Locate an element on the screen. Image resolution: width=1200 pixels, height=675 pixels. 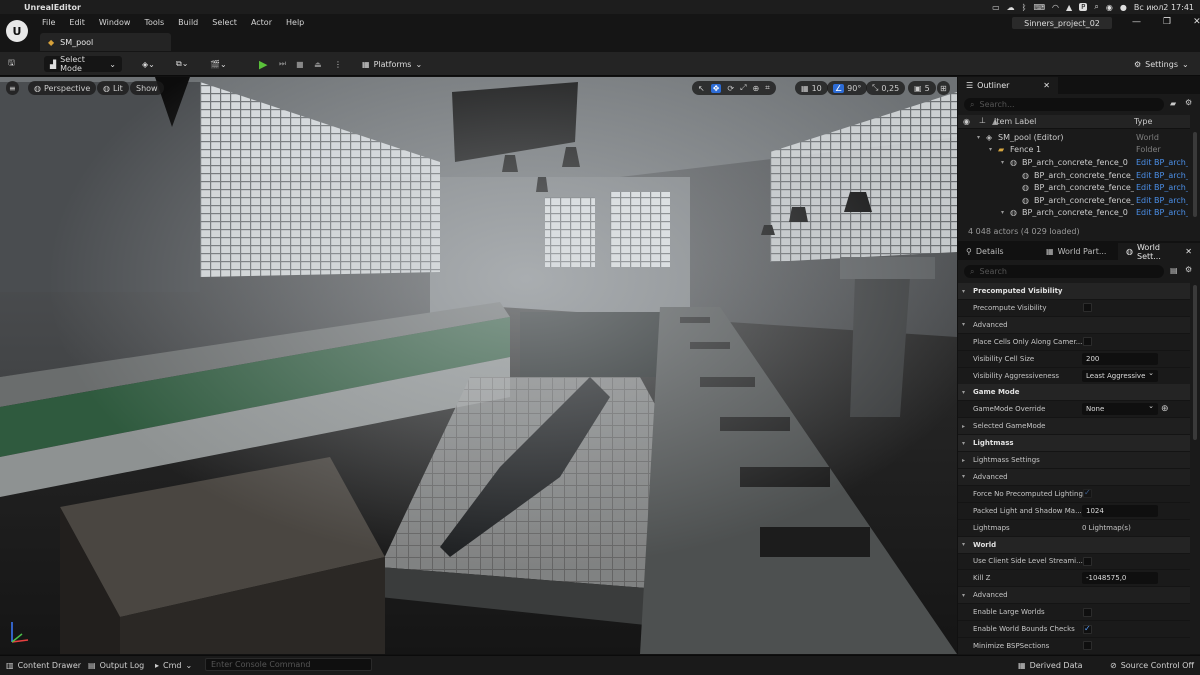
settings-button: ⚙ Settings ⌄ is located at coordinates (1161, 64).